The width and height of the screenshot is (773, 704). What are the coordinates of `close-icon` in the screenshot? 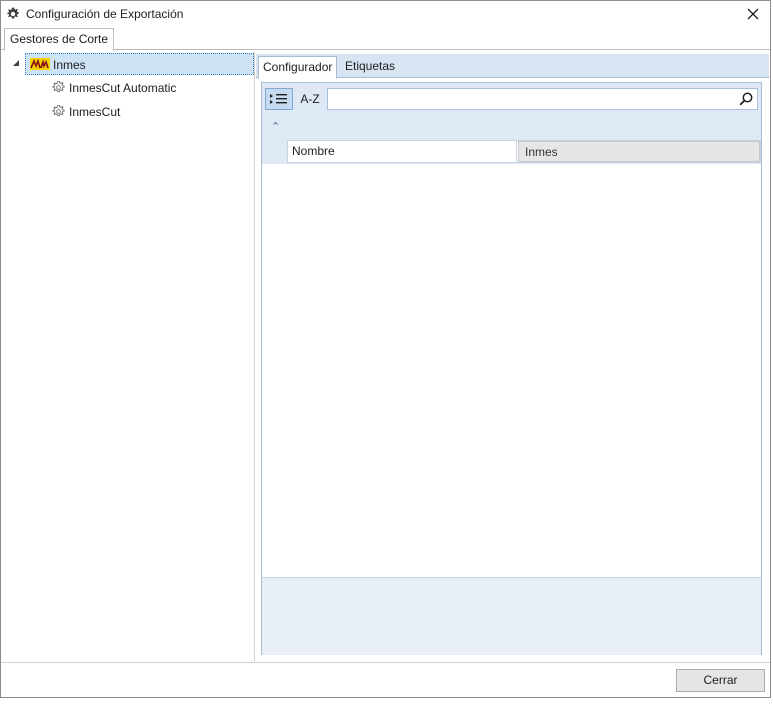 It's located at (753, 14).